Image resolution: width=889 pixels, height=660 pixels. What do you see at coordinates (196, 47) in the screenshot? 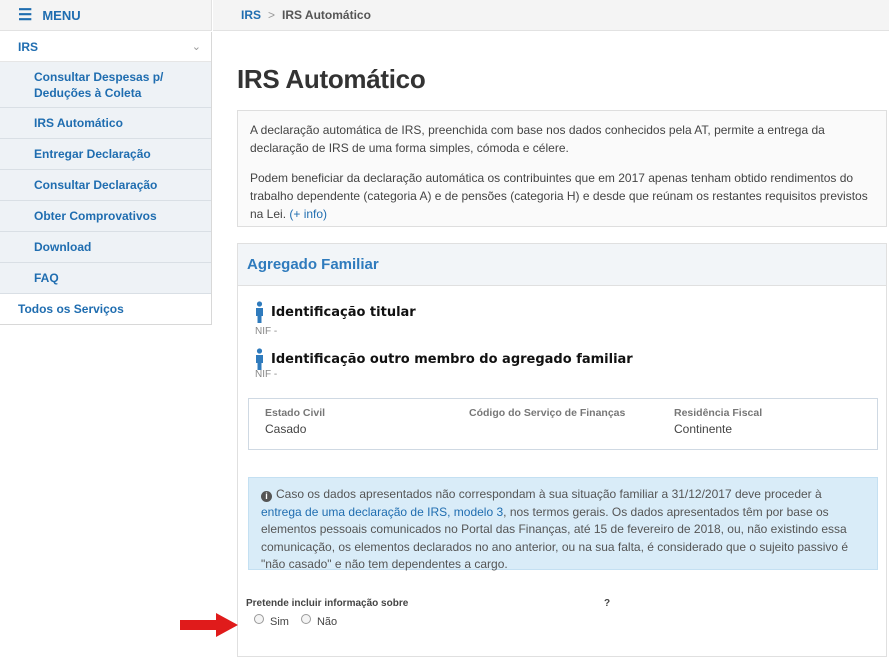
I see `chevron-down-icon: ⌄` at bounding box center [196, 47].